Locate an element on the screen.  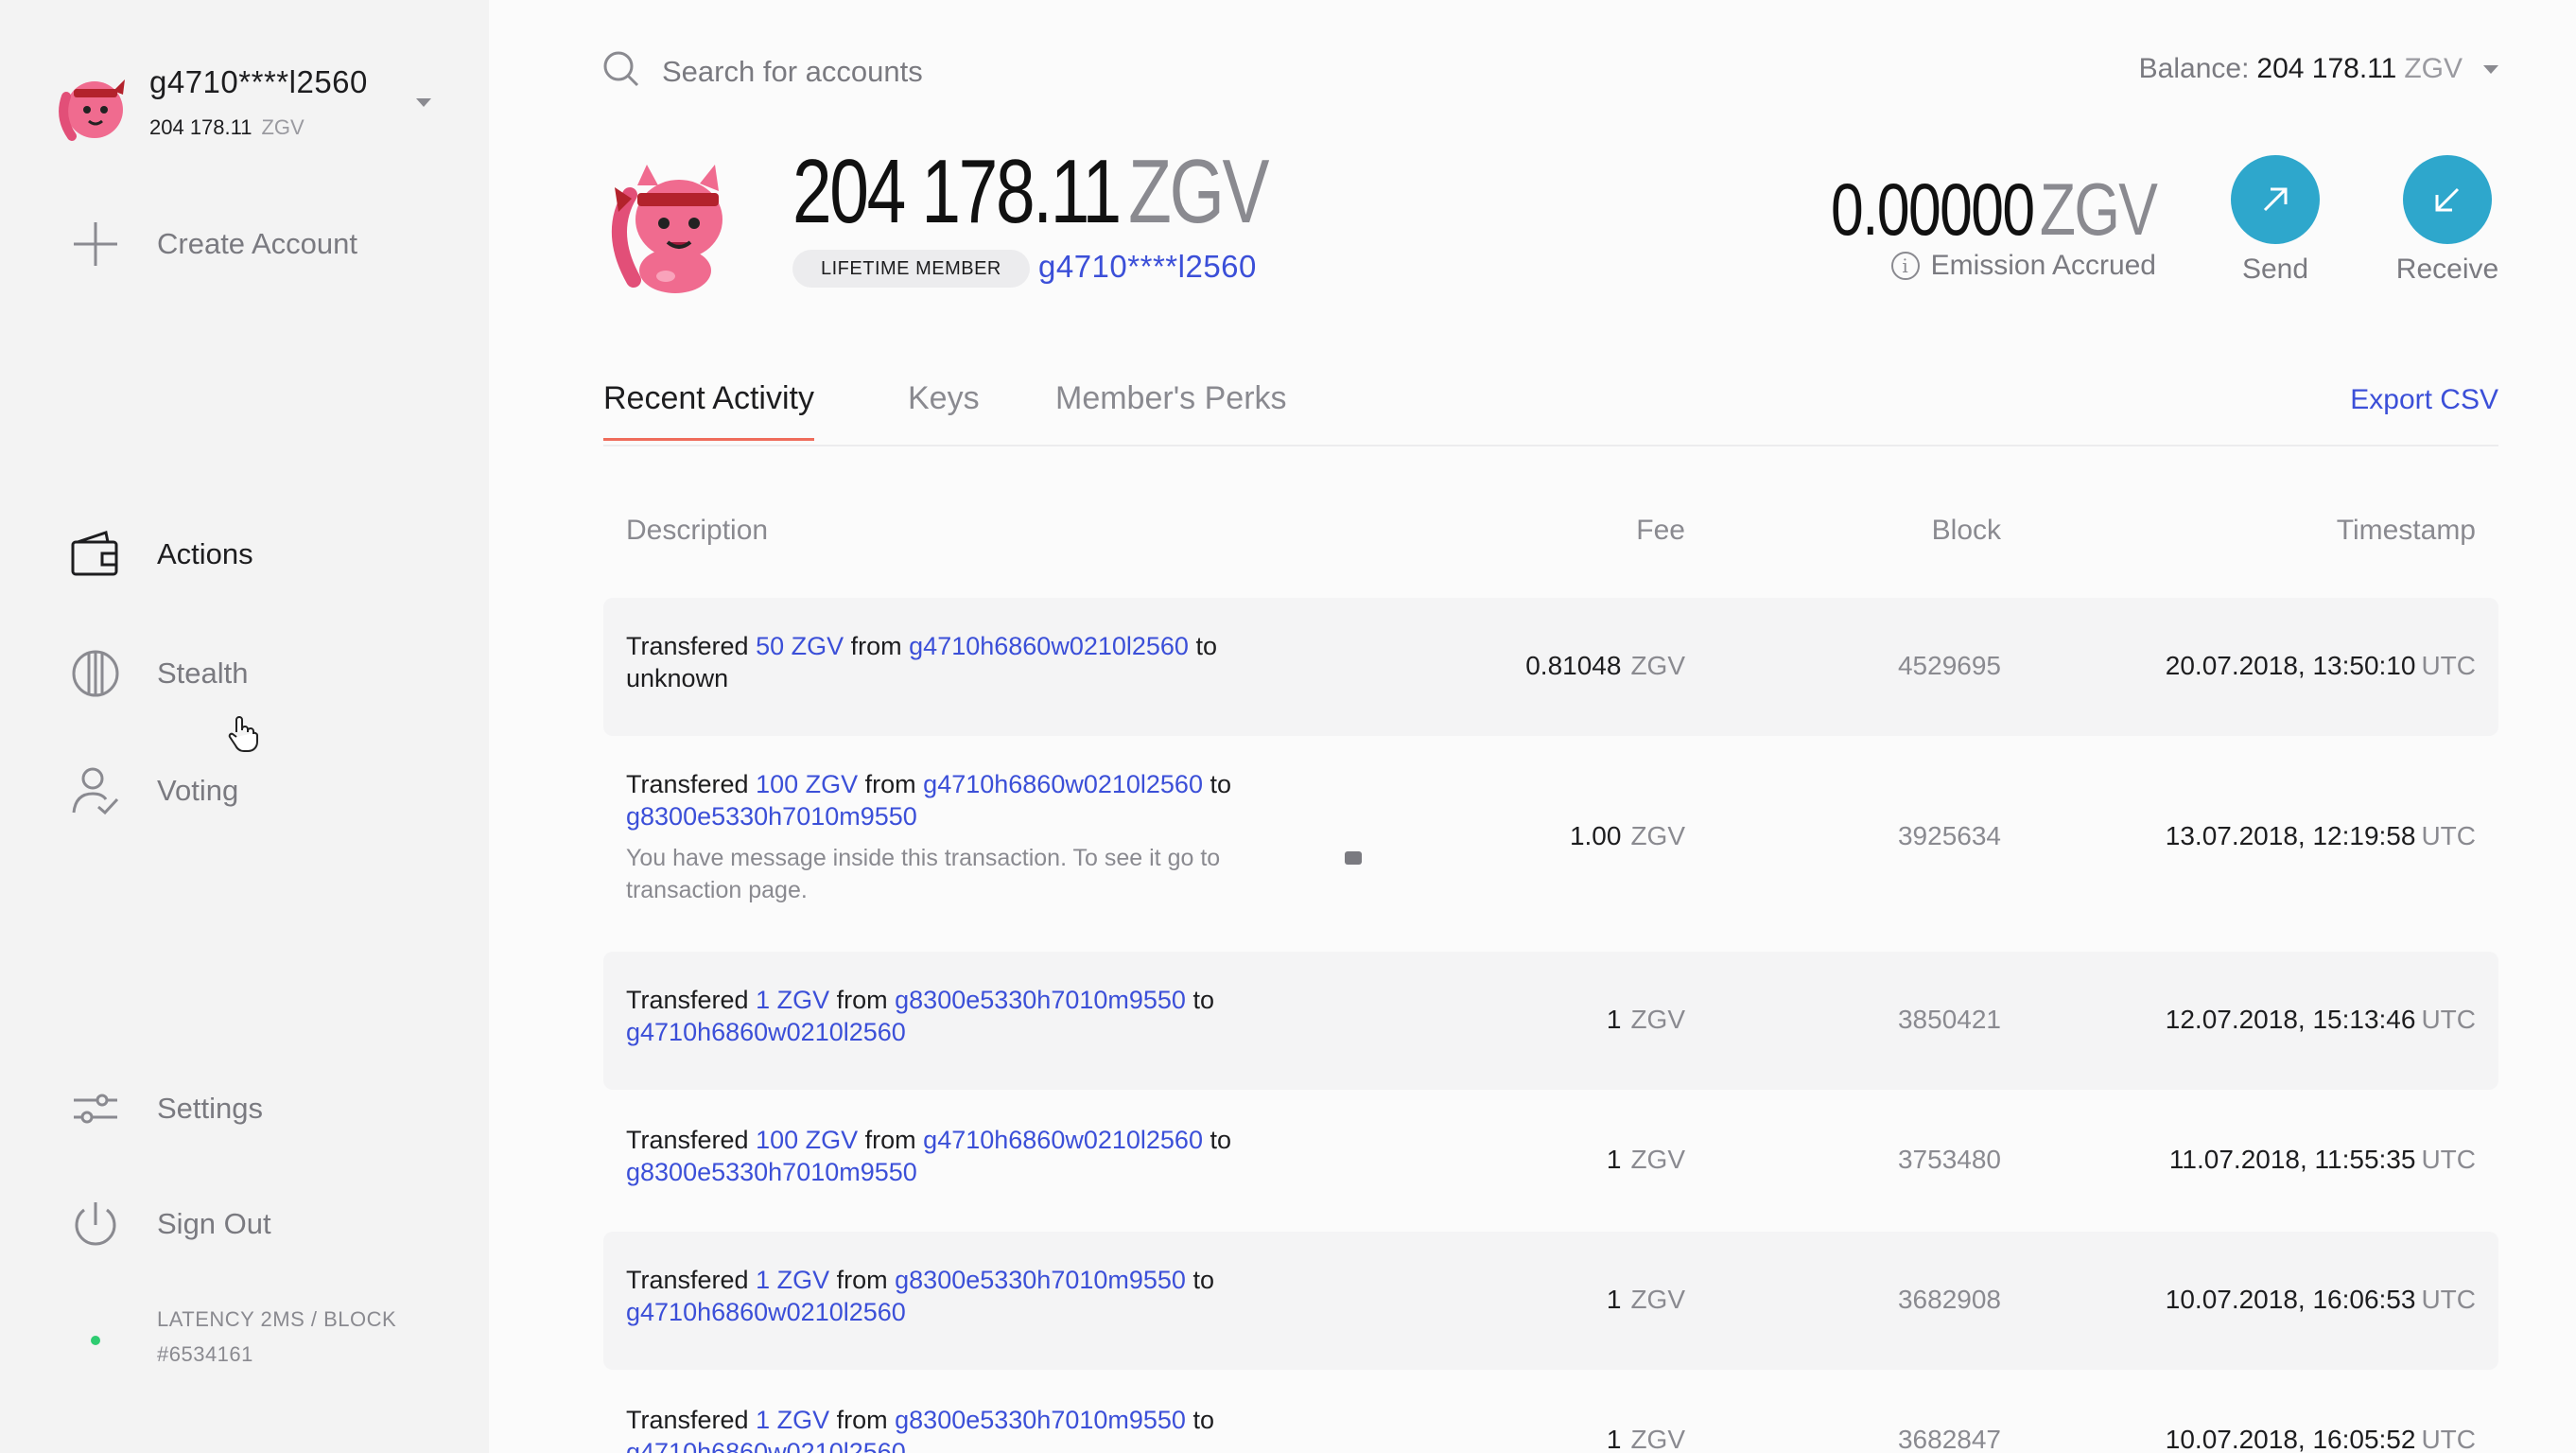
block-number: 4529695 is located at coordinates (1949, 666).